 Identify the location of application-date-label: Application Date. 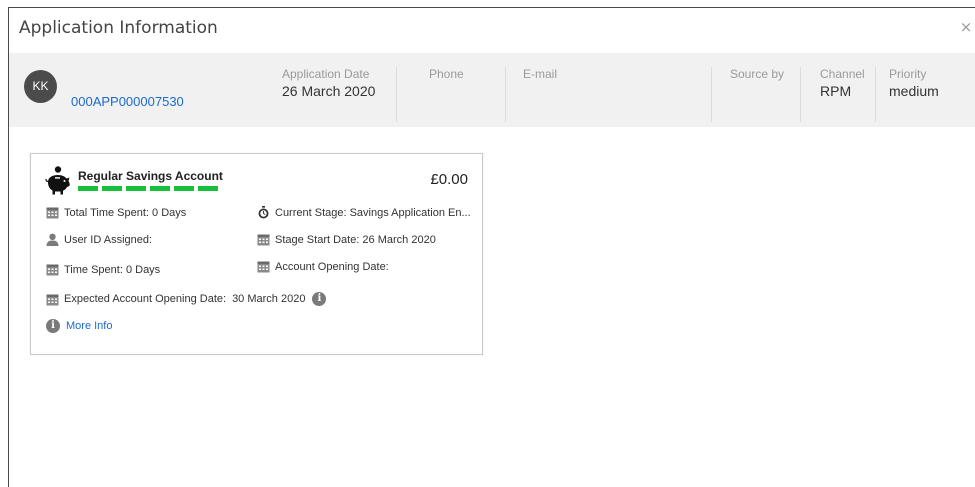
(326, 74).